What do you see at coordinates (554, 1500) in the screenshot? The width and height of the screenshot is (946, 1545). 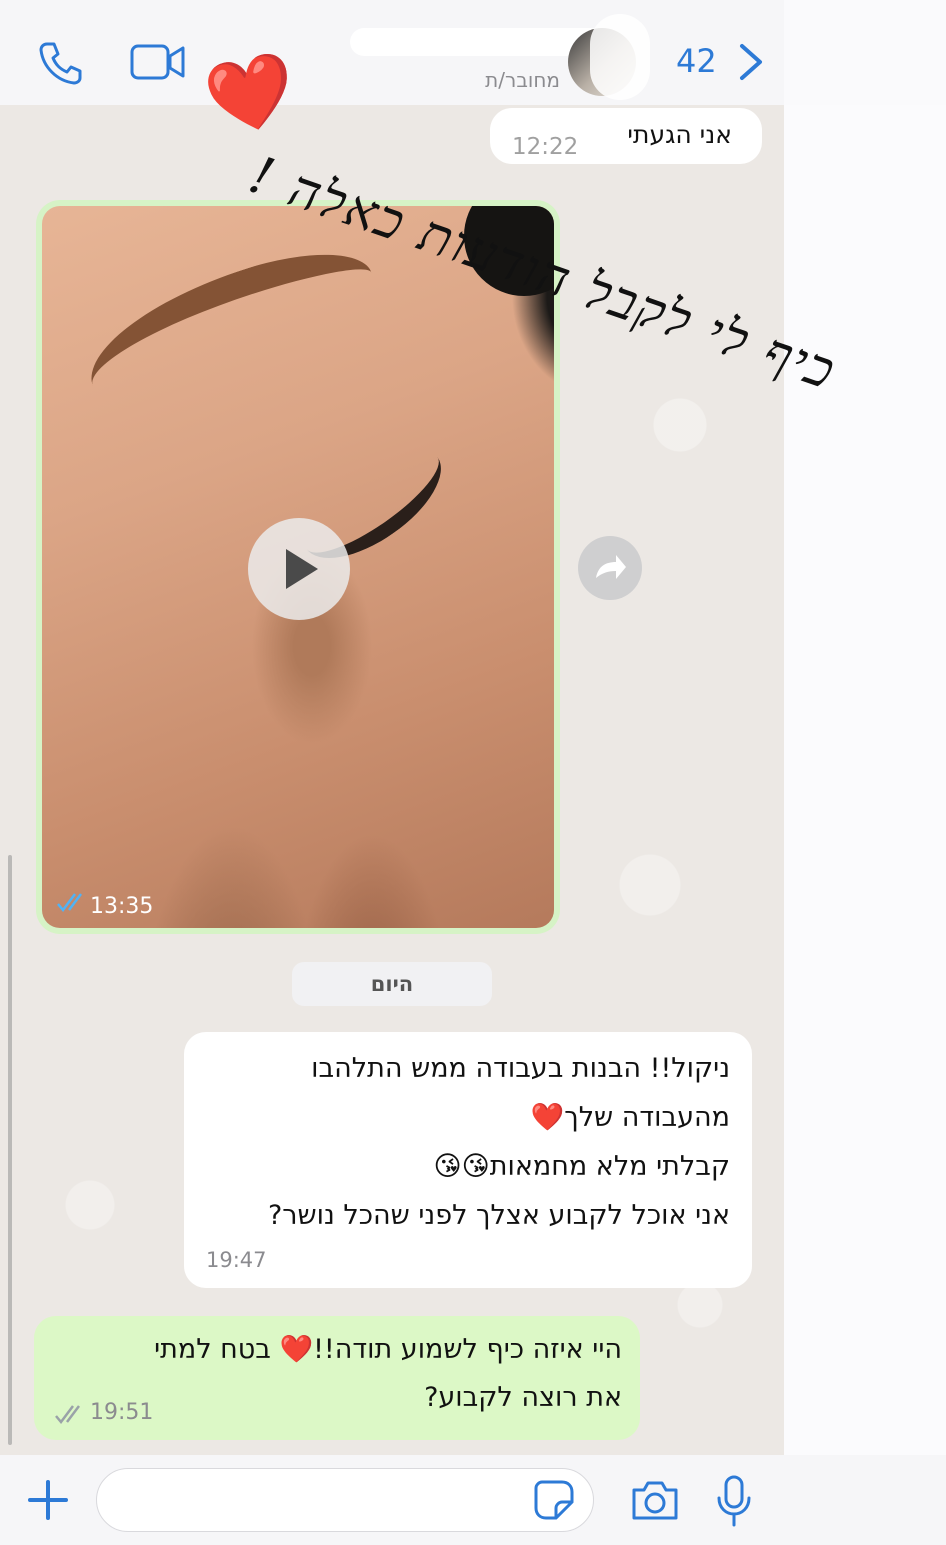 I see `sticker-icon` at bounding box center [554, 1500].